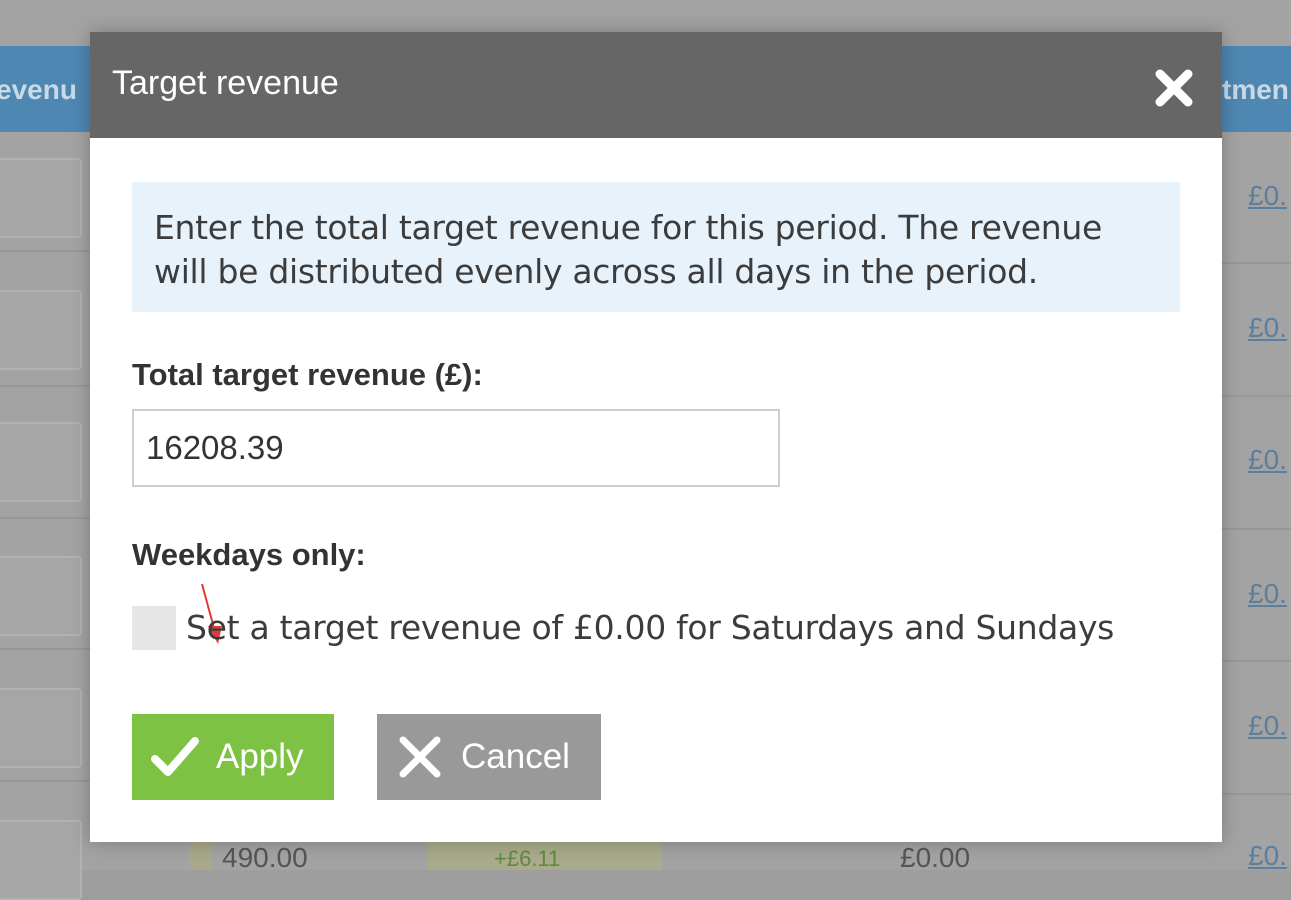 Image resolution: width=1291 pixels, height=900 pixels. I want to click on total-target-revenue-input, so click(456, 448).